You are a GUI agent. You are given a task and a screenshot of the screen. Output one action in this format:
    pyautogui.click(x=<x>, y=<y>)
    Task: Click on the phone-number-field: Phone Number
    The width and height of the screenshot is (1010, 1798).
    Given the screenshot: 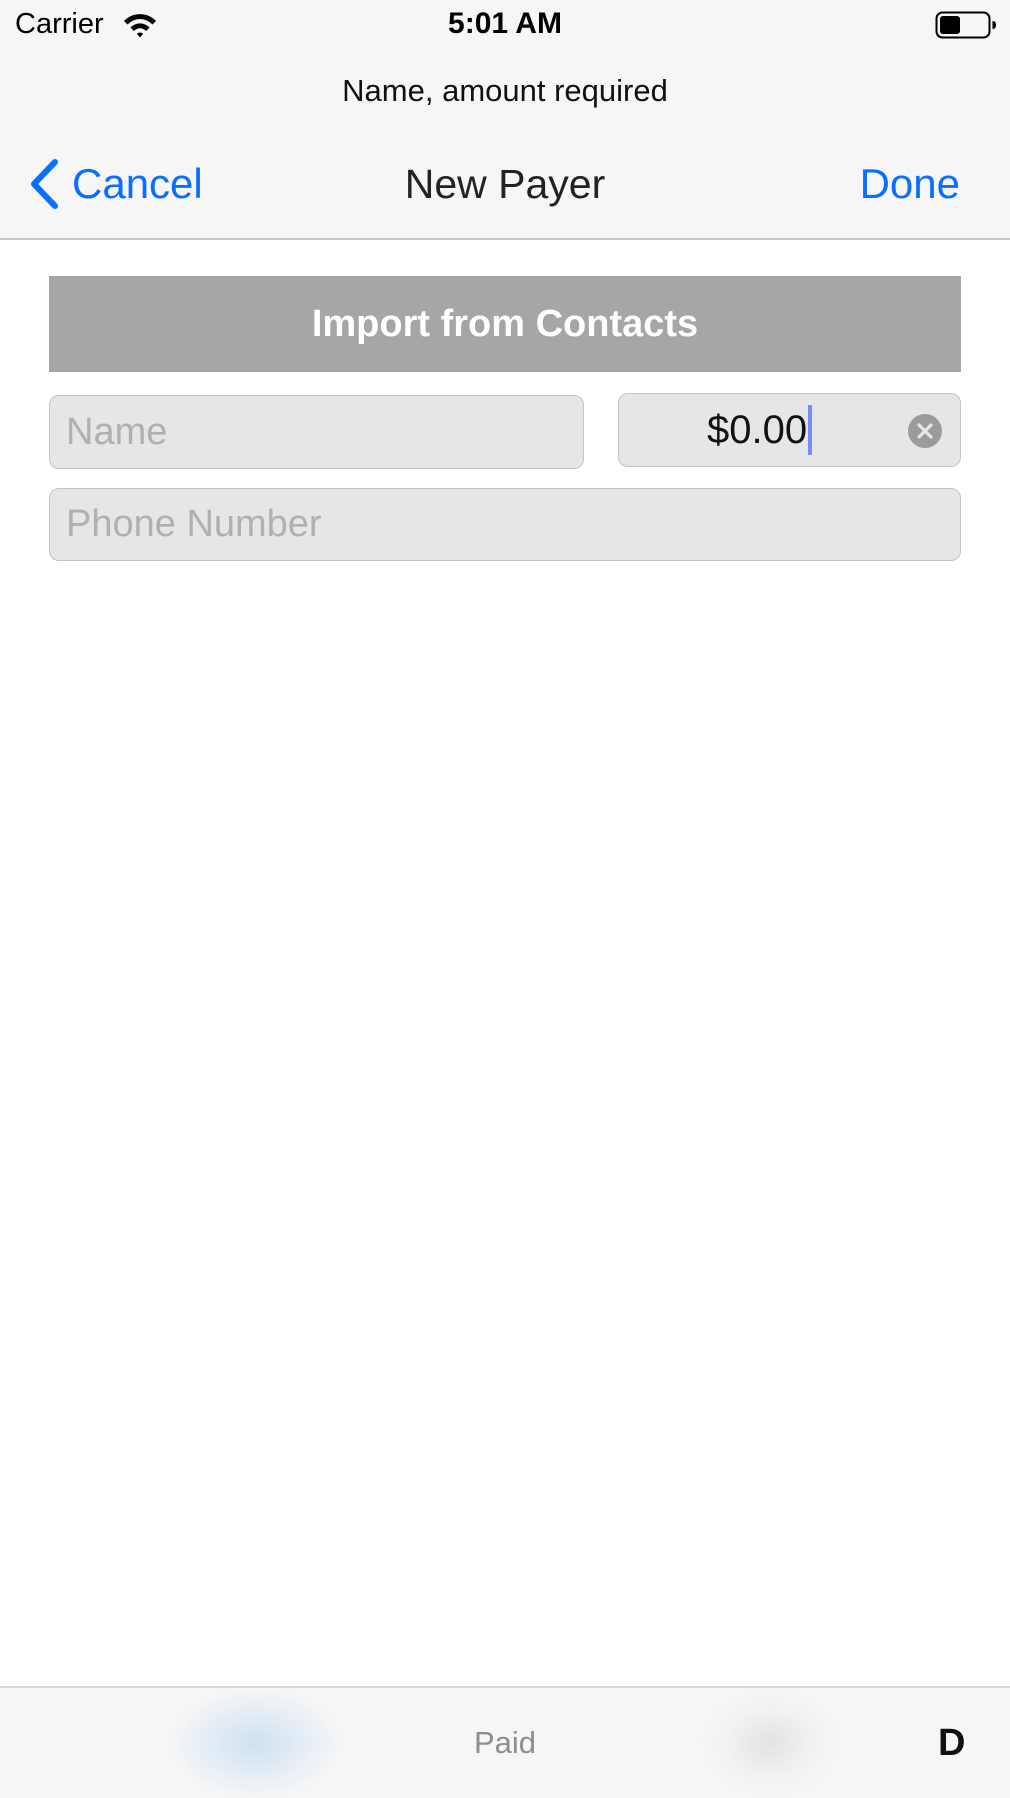 What is the action you would take?
    pyautogui.click(x=505, y=524)
    